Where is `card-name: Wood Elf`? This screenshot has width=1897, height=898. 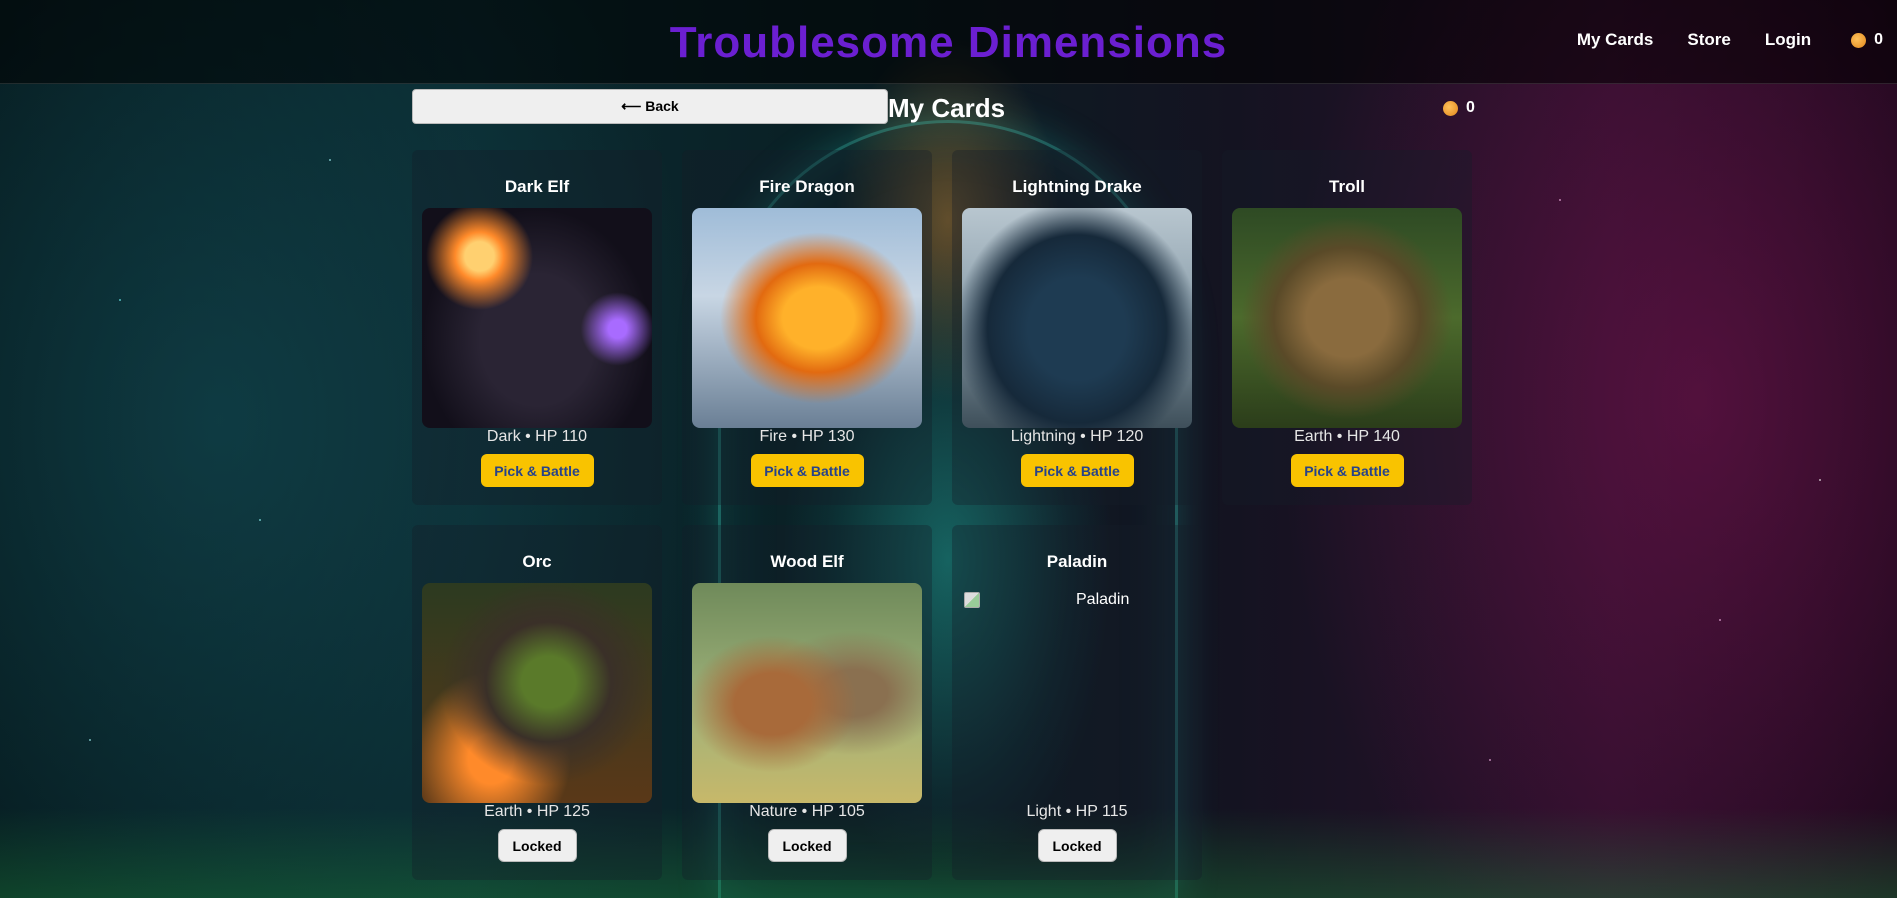 card-name: Wood Elf is located at coordinates (807, 561).